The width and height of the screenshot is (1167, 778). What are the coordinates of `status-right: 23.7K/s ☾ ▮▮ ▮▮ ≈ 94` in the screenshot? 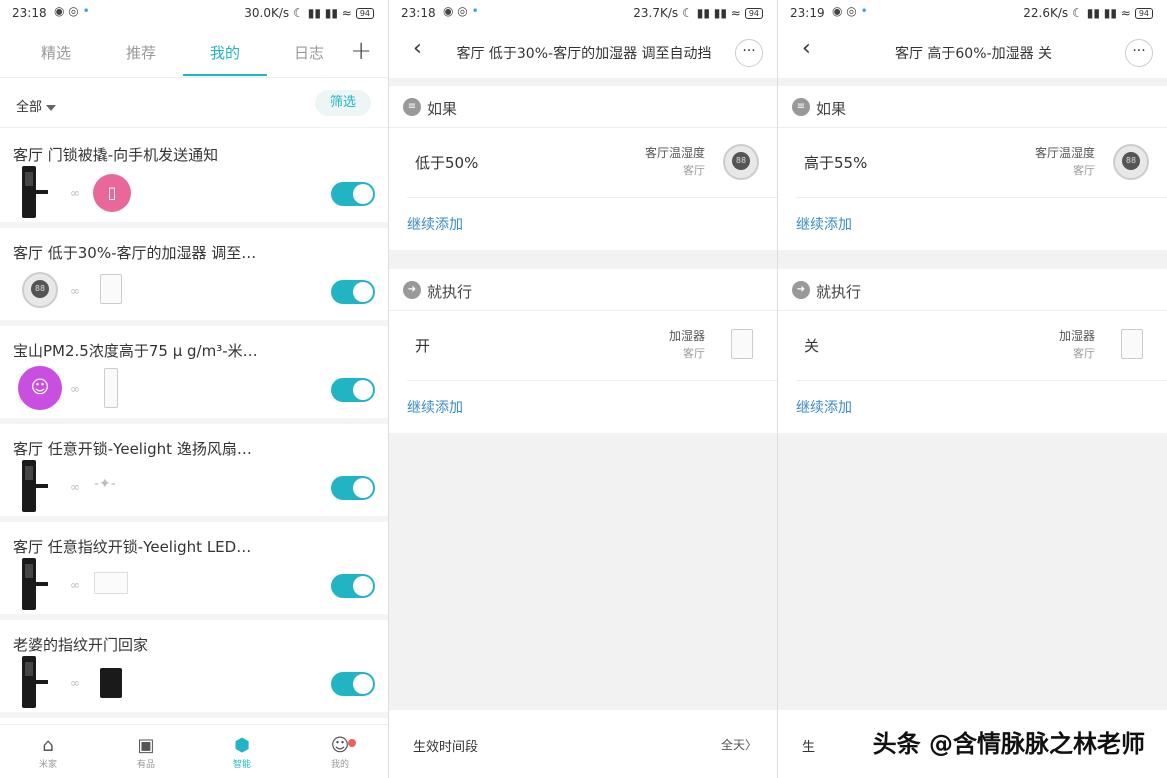 It's located at (698, 13).